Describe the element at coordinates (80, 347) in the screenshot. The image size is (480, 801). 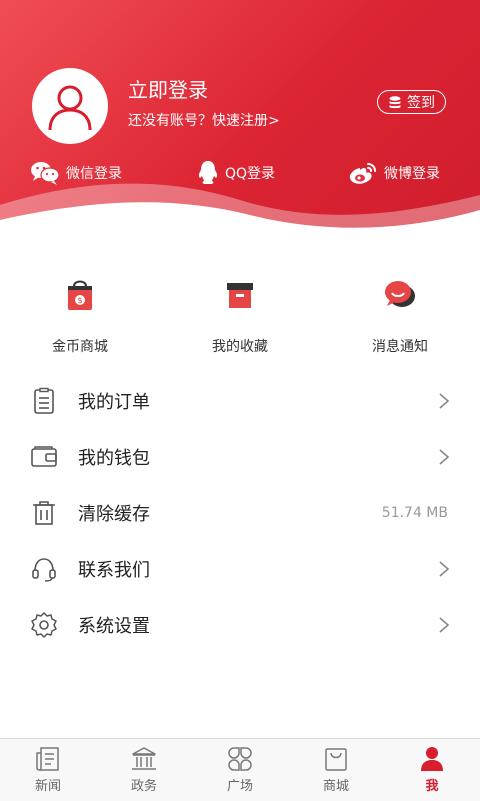
I see `quick-action-label: 金币商城` at that location.